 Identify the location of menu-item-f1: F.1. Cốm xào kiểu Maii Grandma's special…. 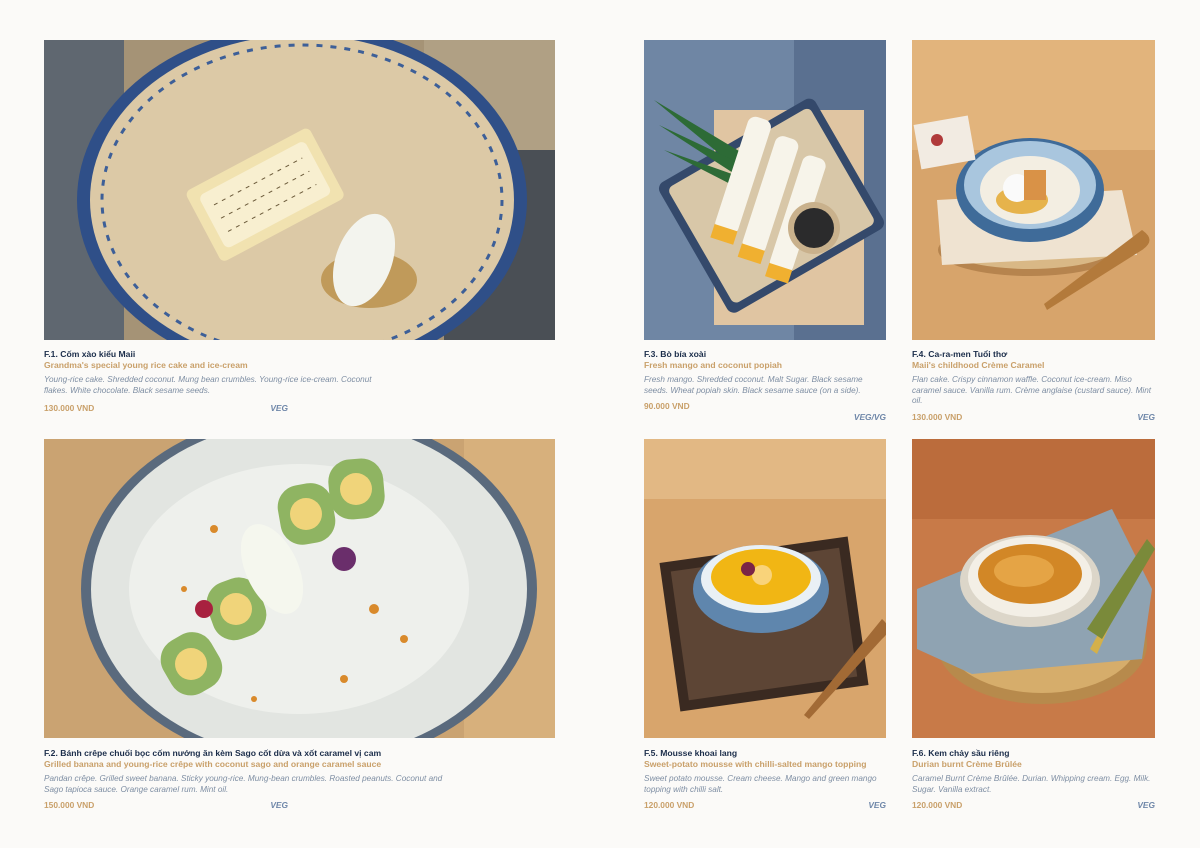
(209, 372).